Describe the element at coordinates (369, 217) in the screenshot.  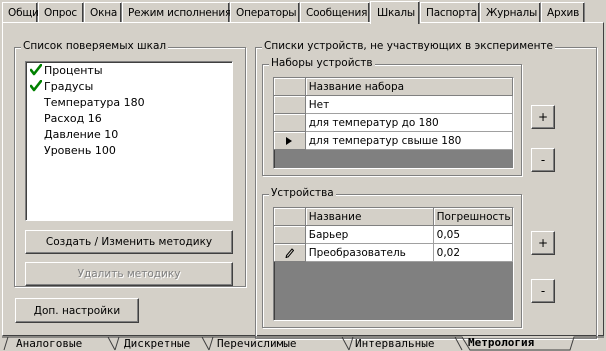
I see `column-header-device-name: Название` at that location.